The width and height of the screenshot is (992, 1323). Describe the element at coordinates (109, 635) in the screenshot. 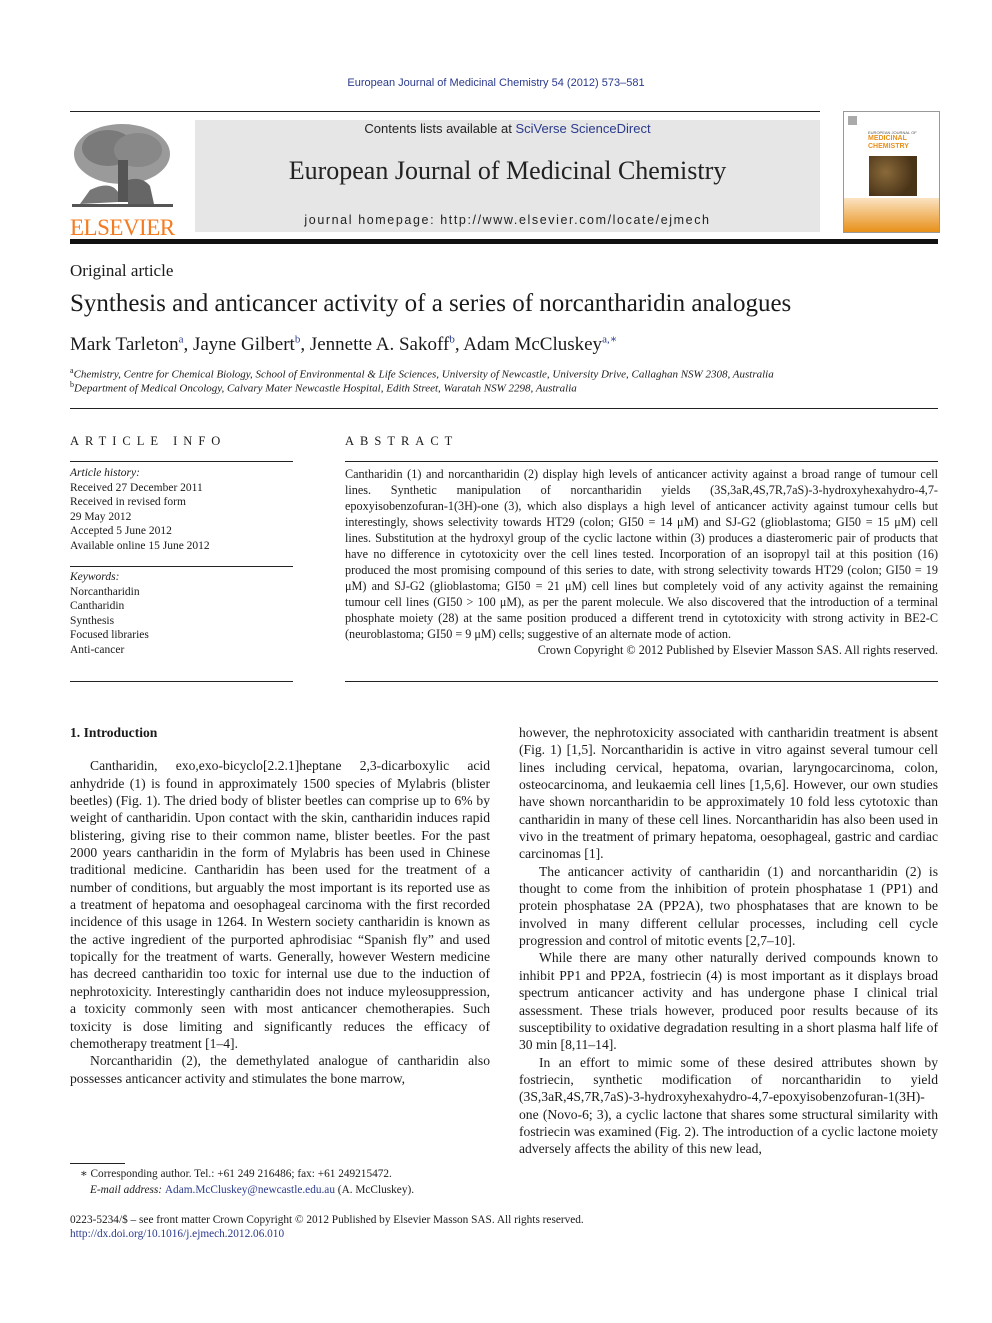

I see `keyword: Focused libraries` at that location.